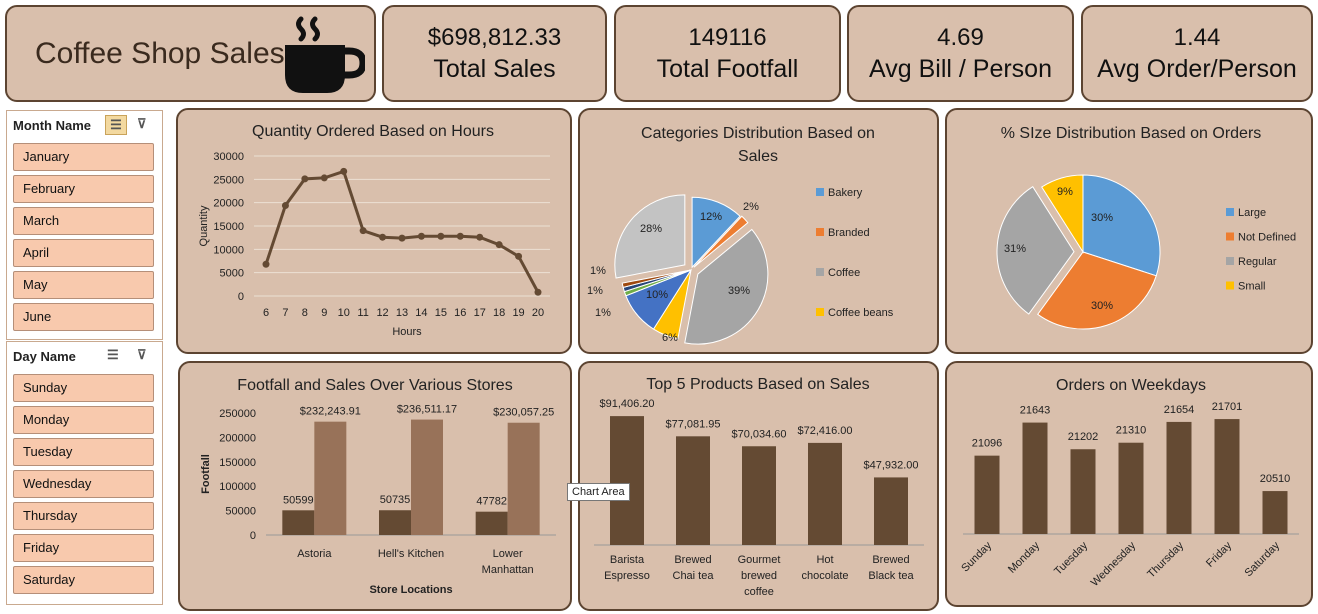  Describe the element at coordinates (1227, 407) in the screenshot. I see `data-label: 21701` at that location.